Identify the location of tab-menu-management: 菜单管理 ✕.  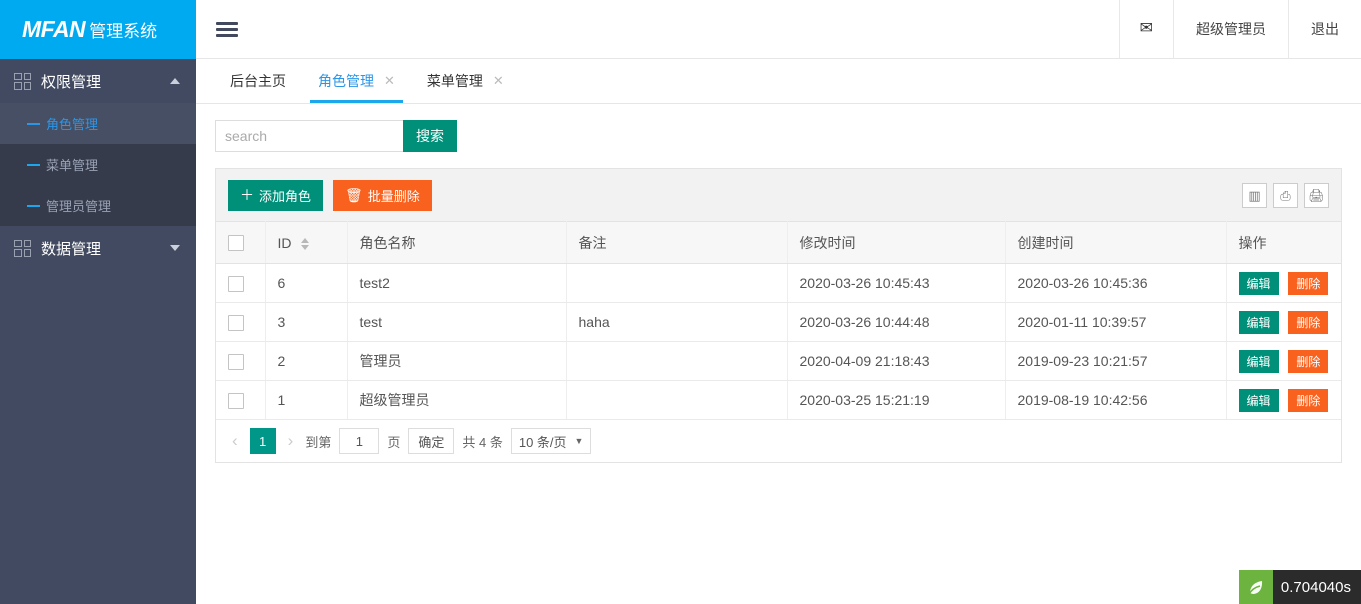
(465, 81).